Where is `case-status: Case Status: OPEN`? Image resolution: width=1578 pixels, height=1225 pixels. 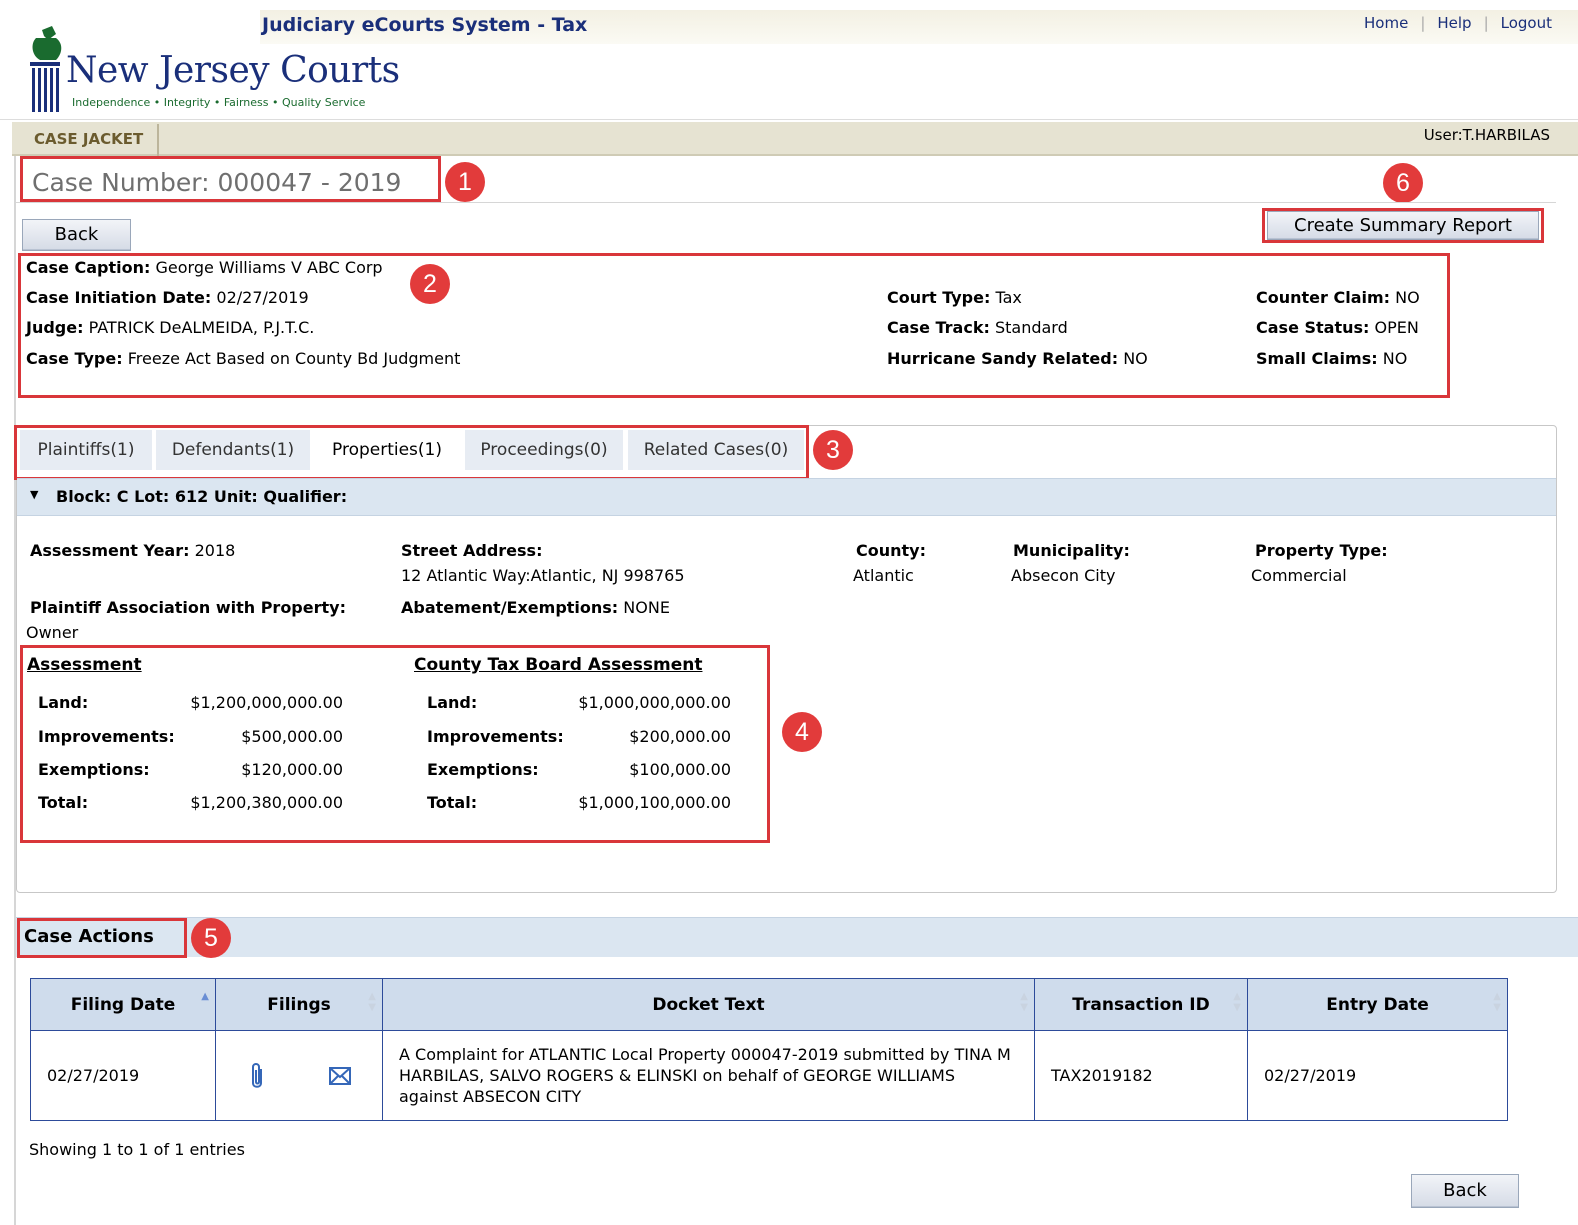 case-status: Case Status: OPEN is located at coordinates (1337, 327).